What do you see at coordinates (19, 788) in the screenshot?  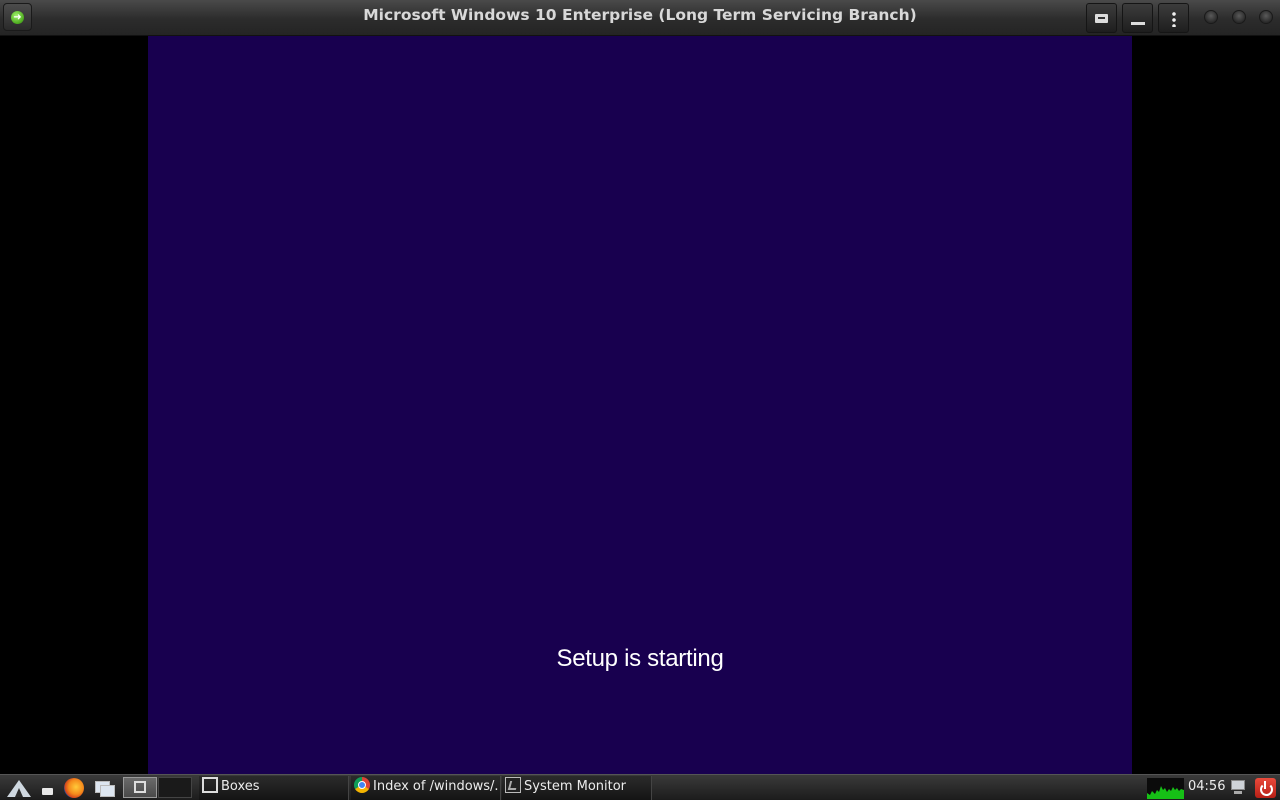 I see `arch-menu-icon` at bounding box center [19, 788].